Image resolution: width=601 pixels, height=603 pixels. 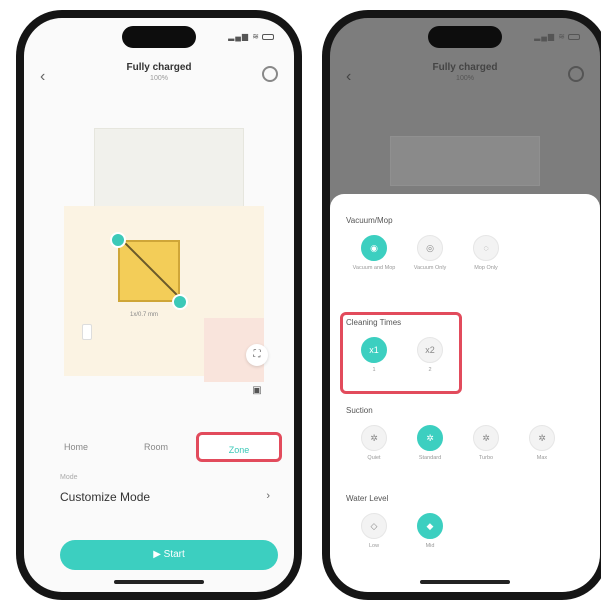 I want to click on option-label: 2, so click(x=430, y=370).